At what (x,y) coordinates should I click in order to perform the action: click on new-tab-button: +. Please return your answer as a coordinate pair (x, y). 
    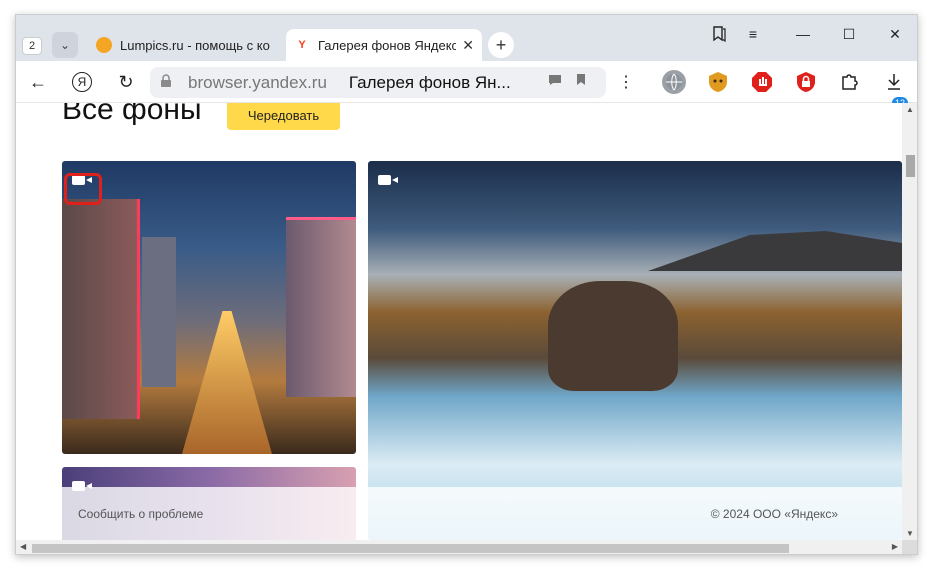
    Looking at the image, I should click on (501, 45).